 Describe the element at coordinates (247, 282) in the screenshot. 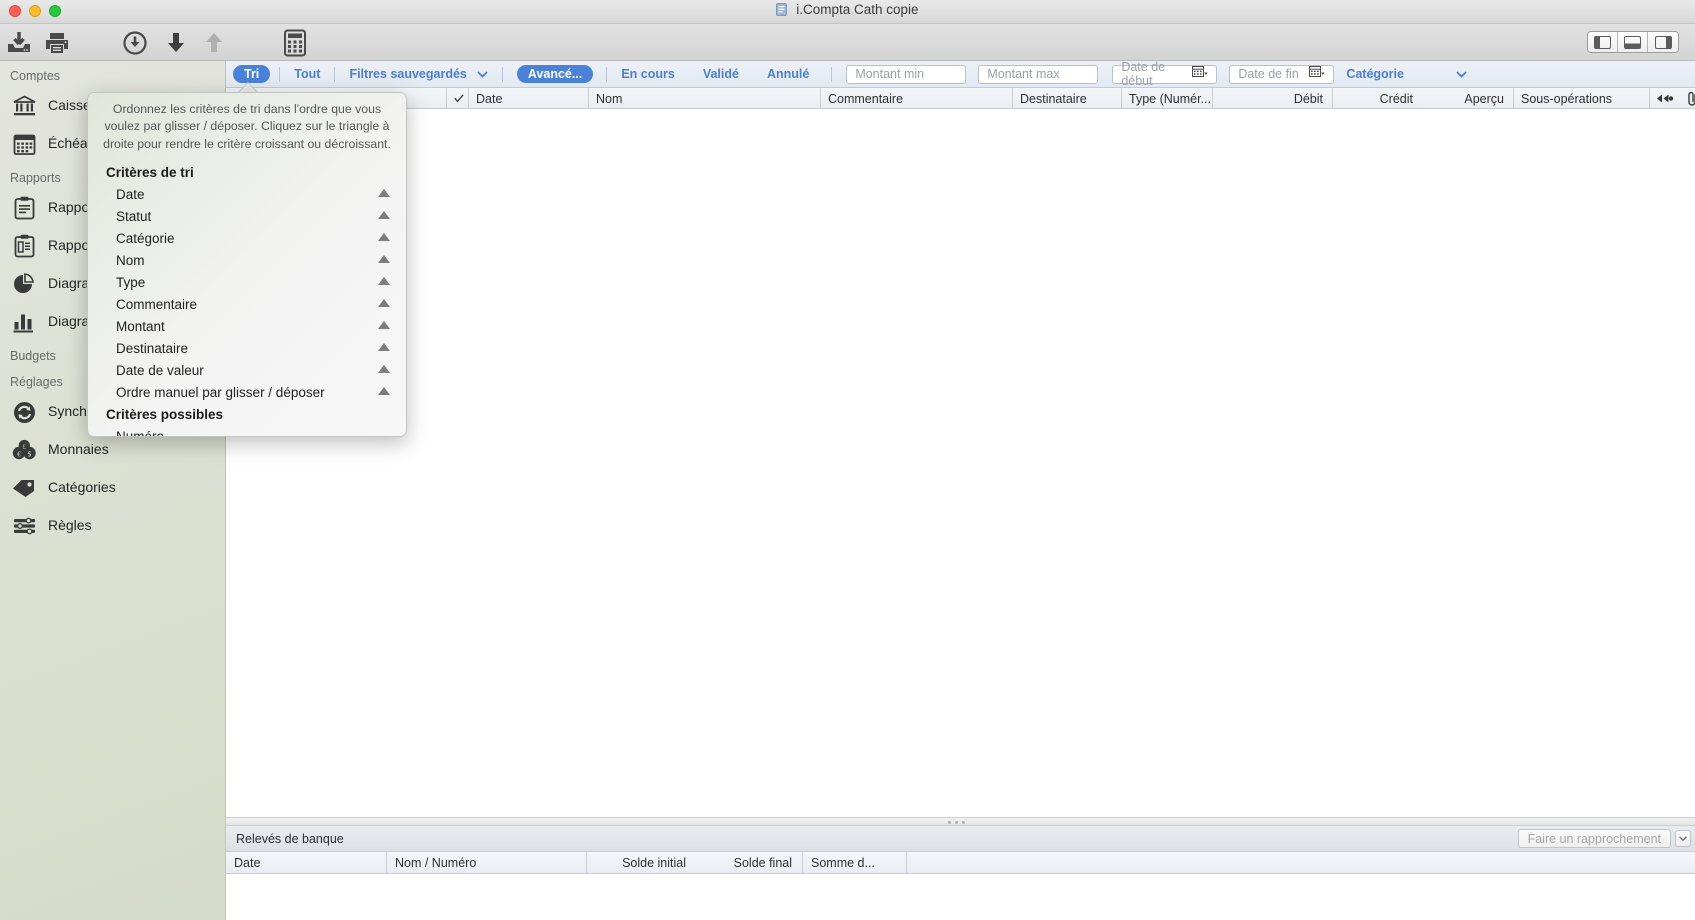

I see `sort-criterion-type: Type` at that location.